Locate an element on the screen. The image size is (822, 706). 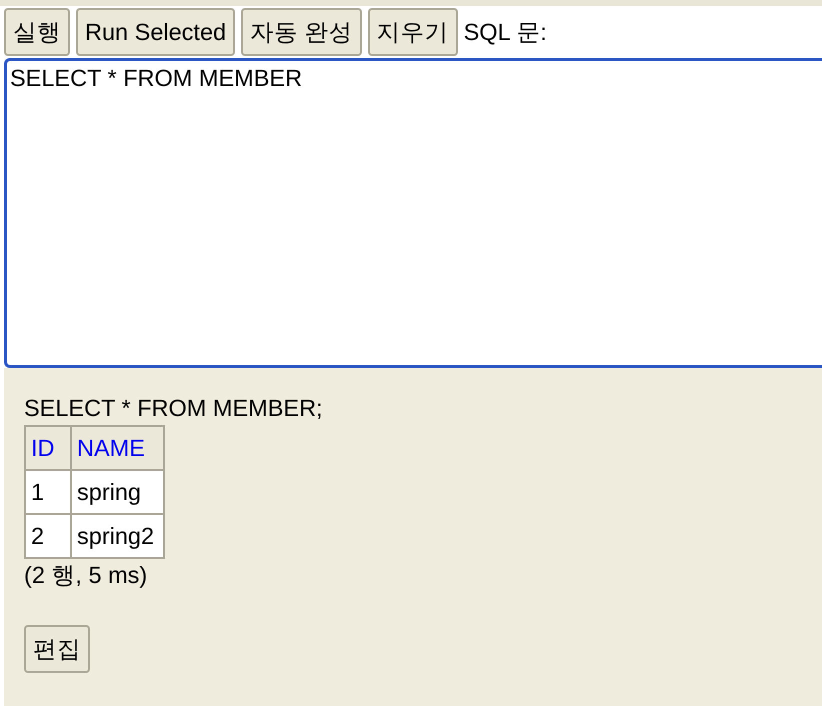
sql-label: SQL 문: is located at coordinates (505, 32).